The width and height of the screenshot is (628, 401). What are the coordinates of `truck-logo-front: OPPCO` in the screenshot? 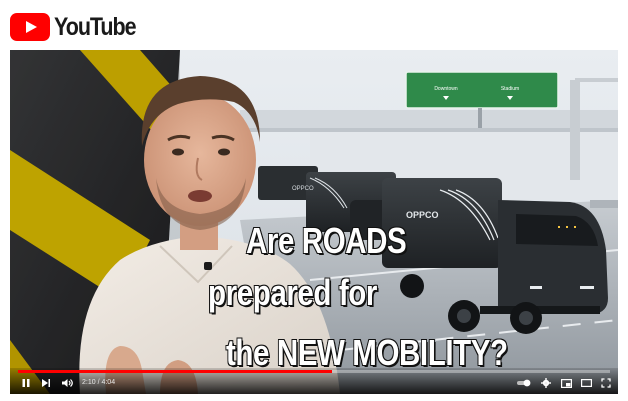 It's located at (422, 215).